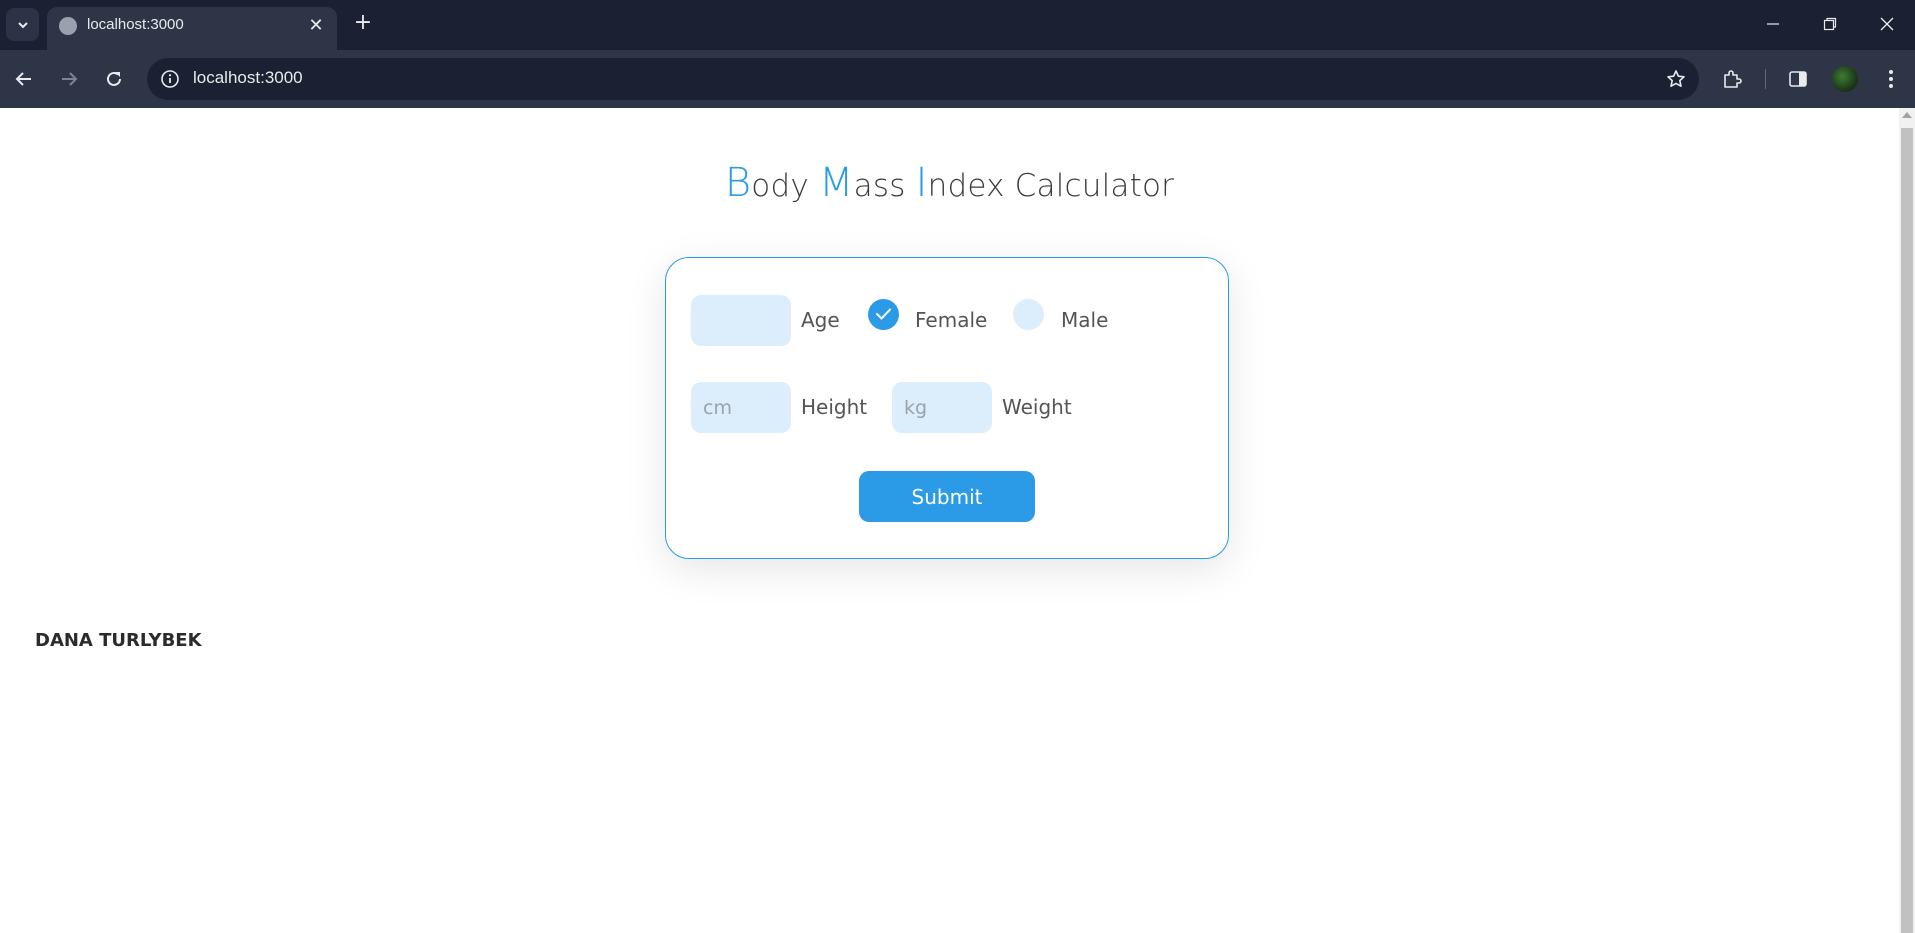 This screenshot has width=1915, height=933. Describe the element at coordinates (741, 407) in the screenshot. I see `height-input` at that location.